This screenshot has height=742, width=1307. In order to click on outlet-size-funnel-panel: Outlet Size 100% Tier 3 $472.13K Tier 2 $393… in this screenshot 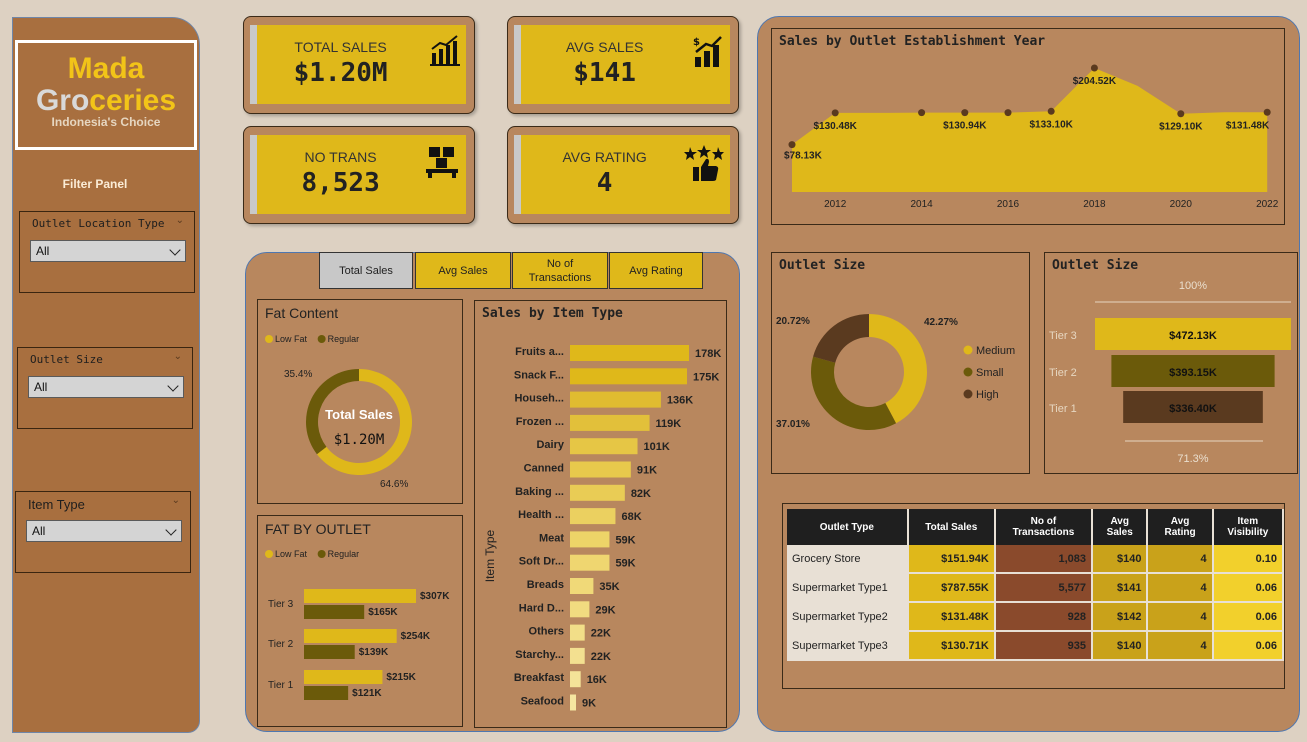, I will do `click(1171, 363)`.